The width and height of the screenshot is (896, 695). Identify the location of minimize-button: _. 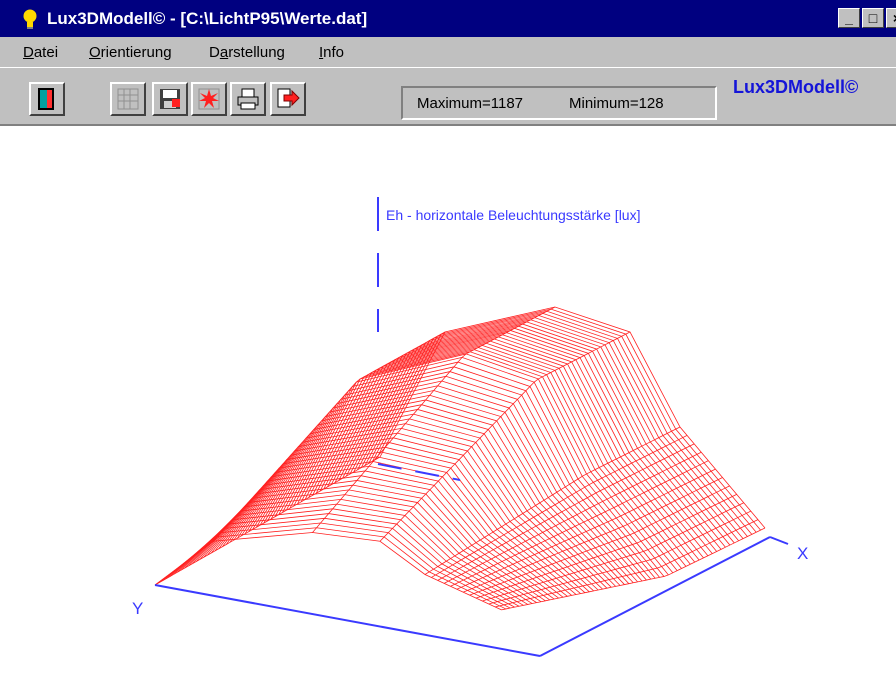
(849, 18).